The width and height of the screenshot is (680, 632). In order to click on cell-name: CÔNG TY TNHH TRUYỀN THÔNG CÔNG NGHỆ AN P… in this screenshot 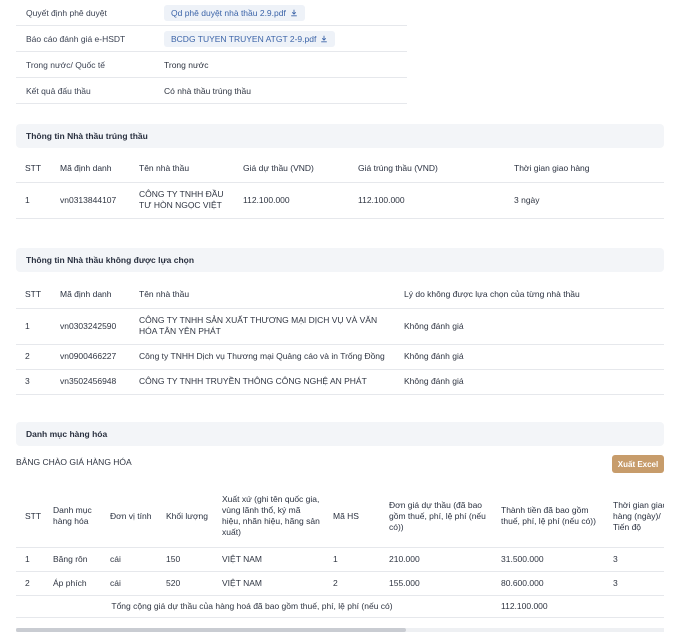, I will do `click(253, 381)`.